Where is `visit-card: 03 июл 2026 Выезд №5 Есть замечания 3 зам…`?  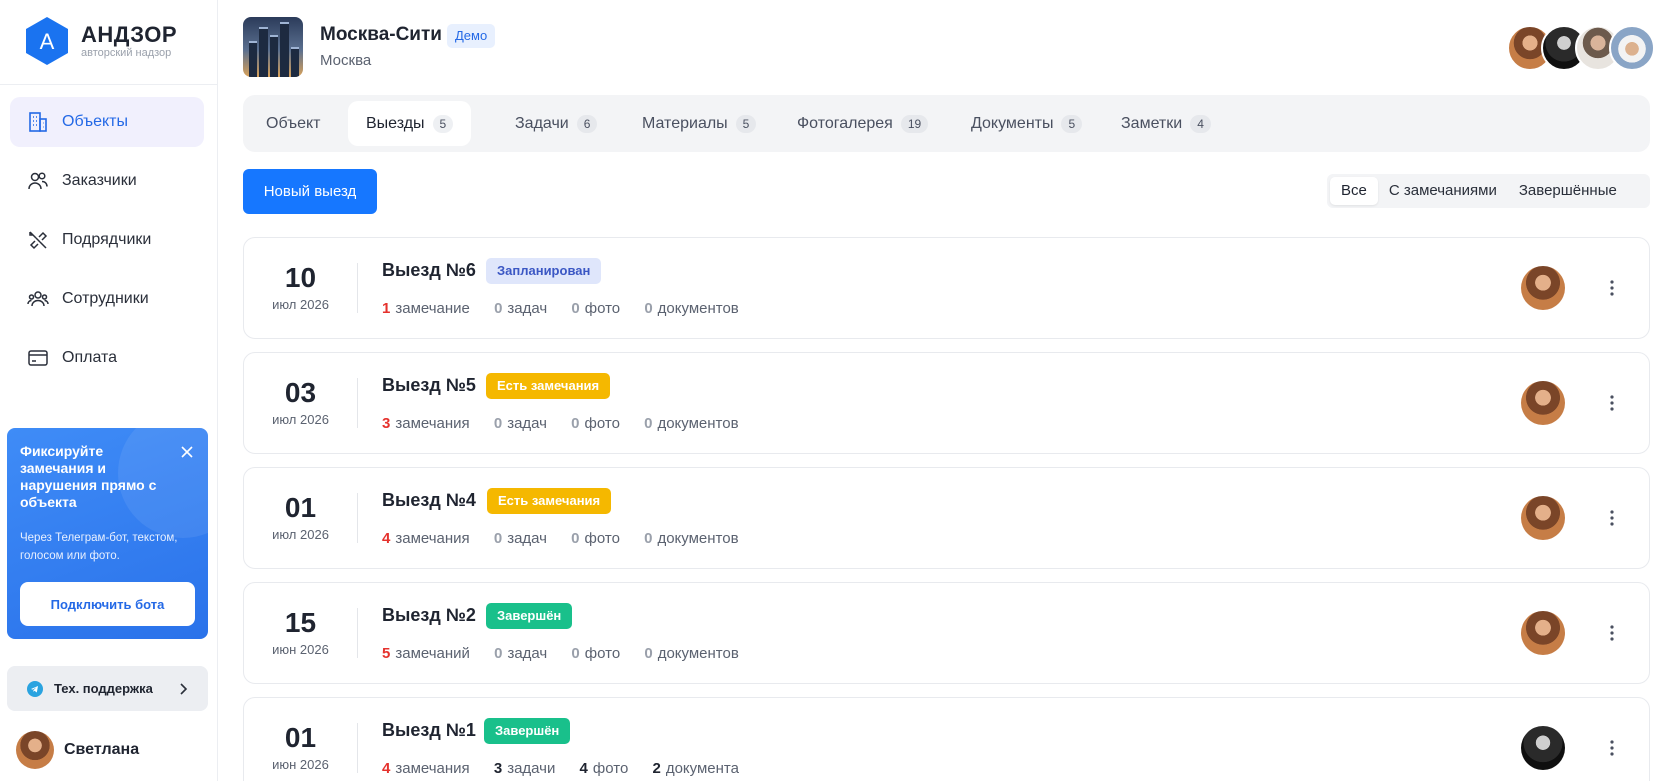
visit-card: 03 июл 2026 Выезд №5 Есть замечания 3 зам… is located at coordinates (946, 403).